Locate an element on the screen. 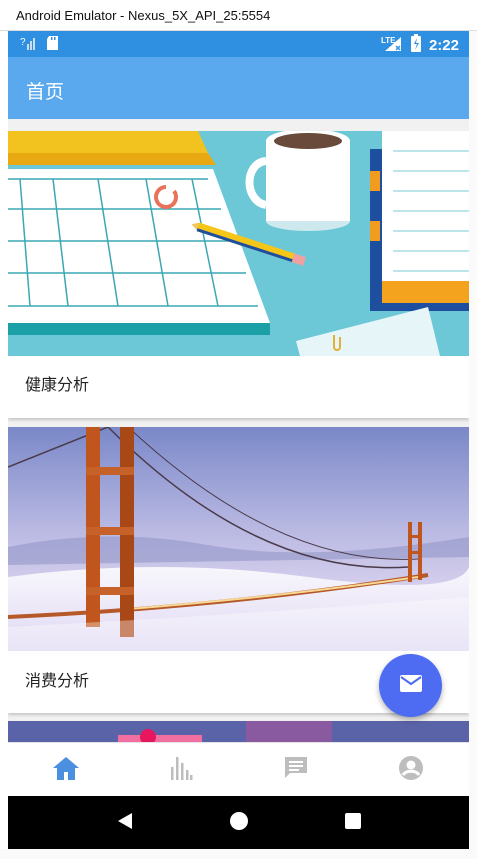 This screenshot has height=859, width=477. back-button is located at coordinates (125, 823).